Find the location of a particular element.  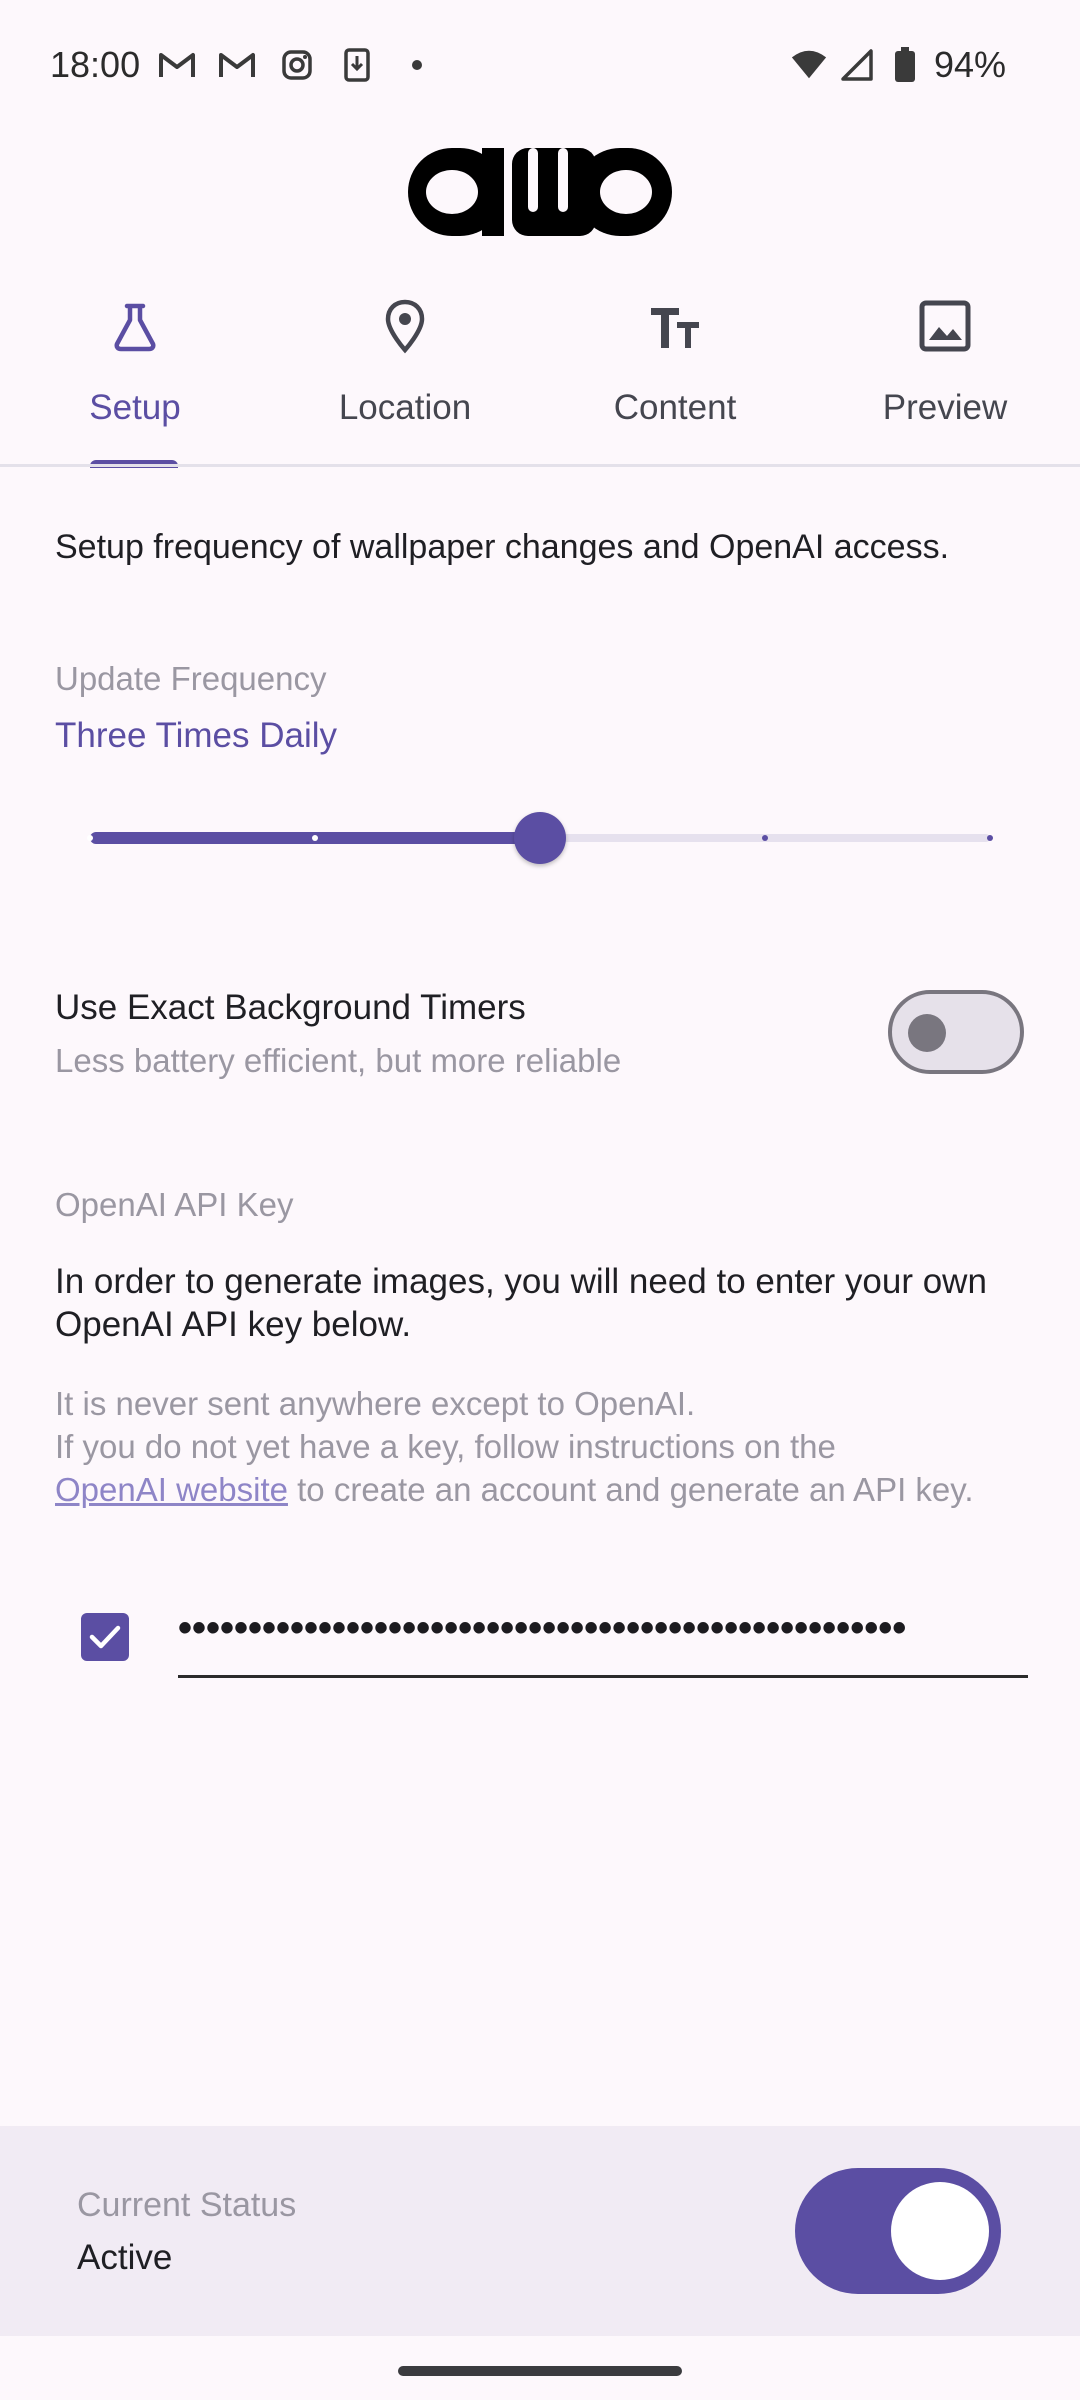

home-indicator is located at coordinates (540, 2371).